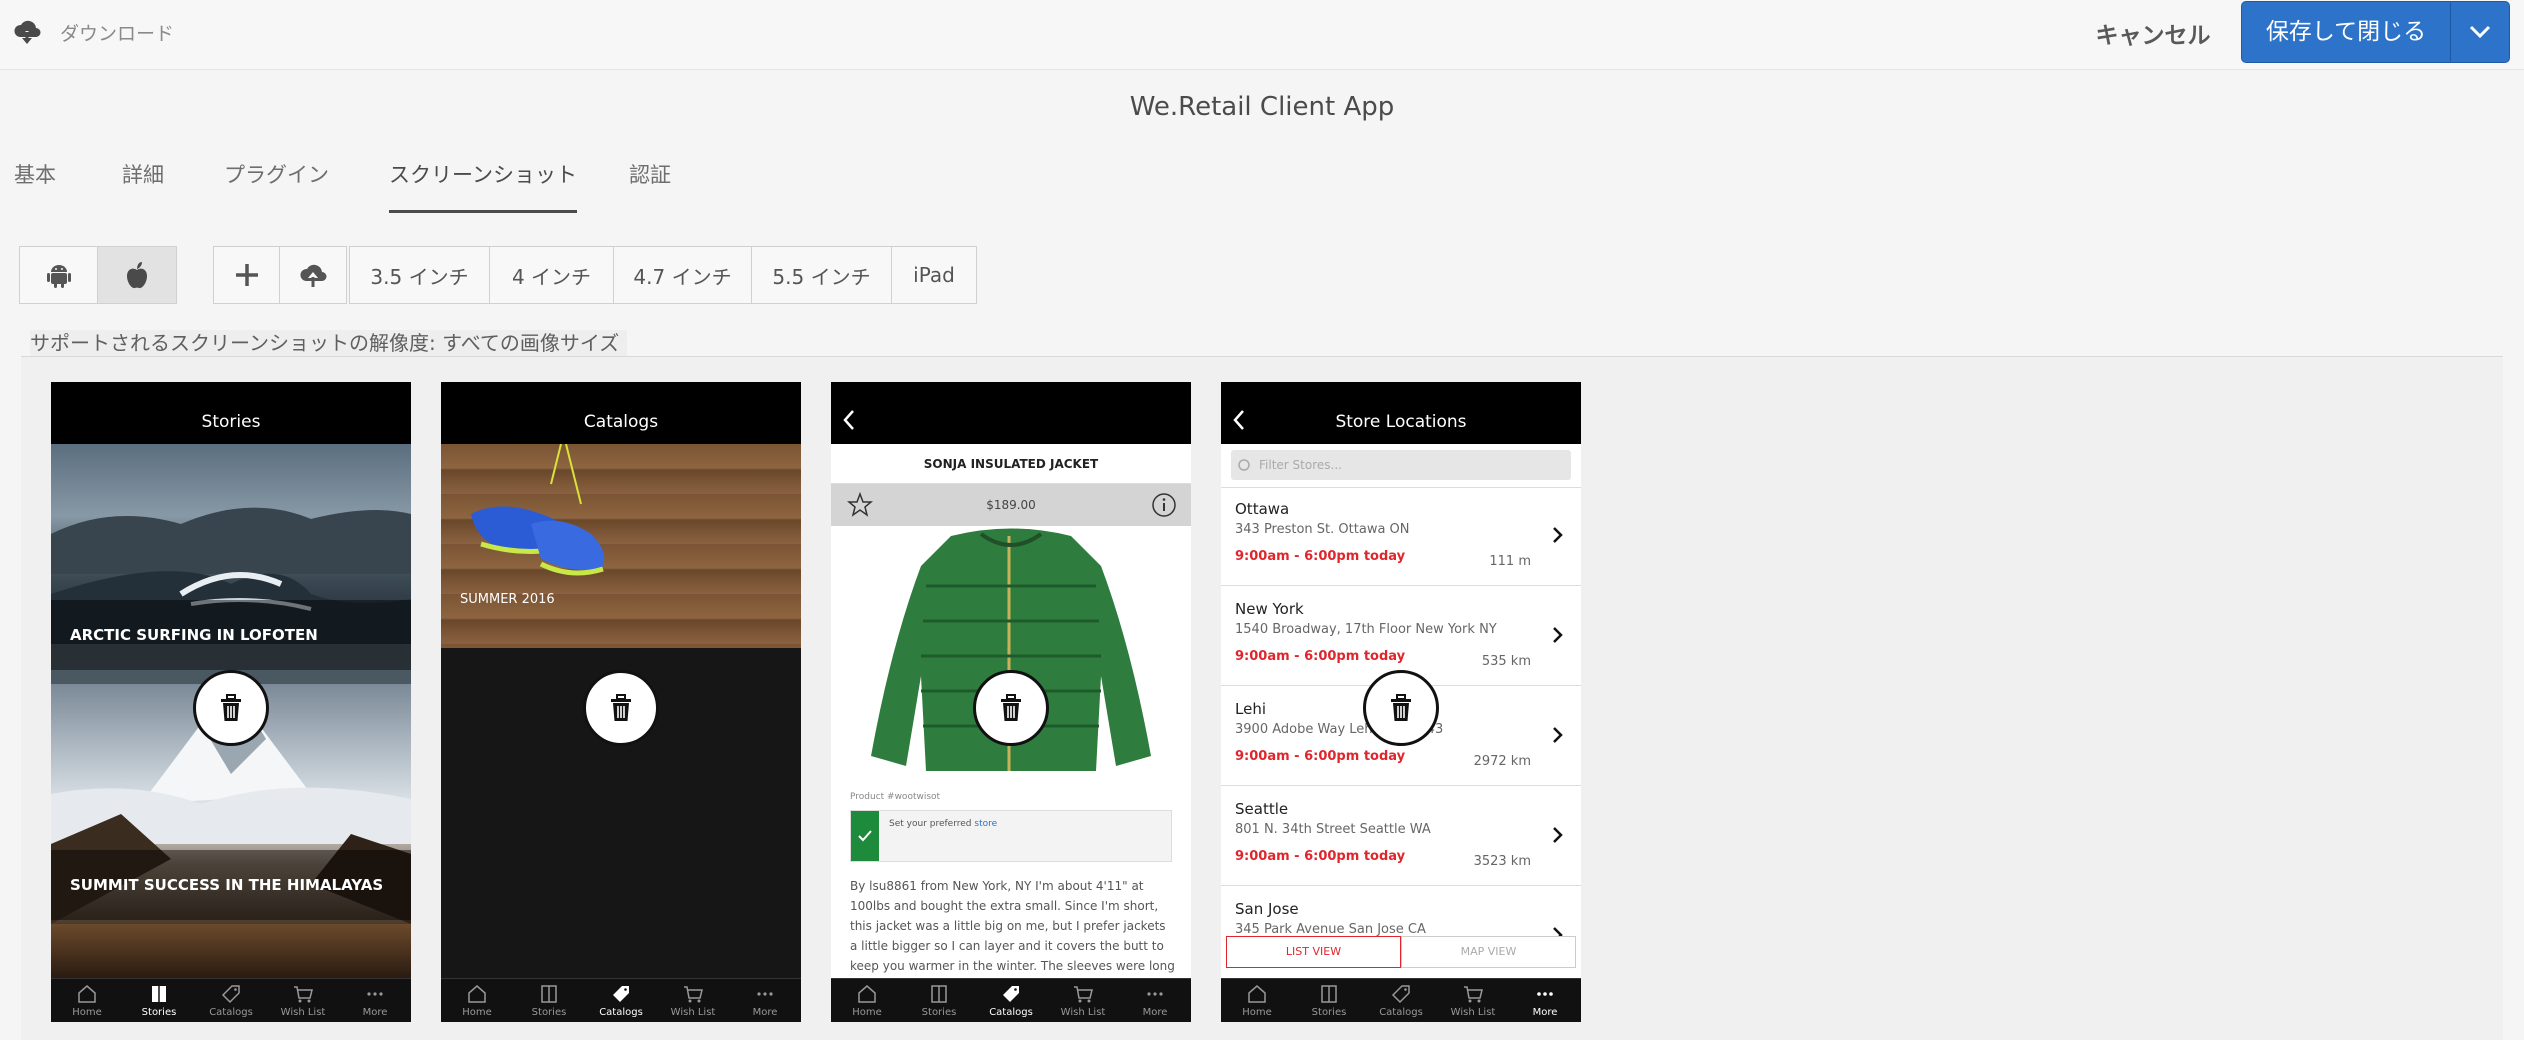 The width and height of the screenshot is (2524, 1040). I want to click on size-4-inch: 4 インチ, so click(552, 275).